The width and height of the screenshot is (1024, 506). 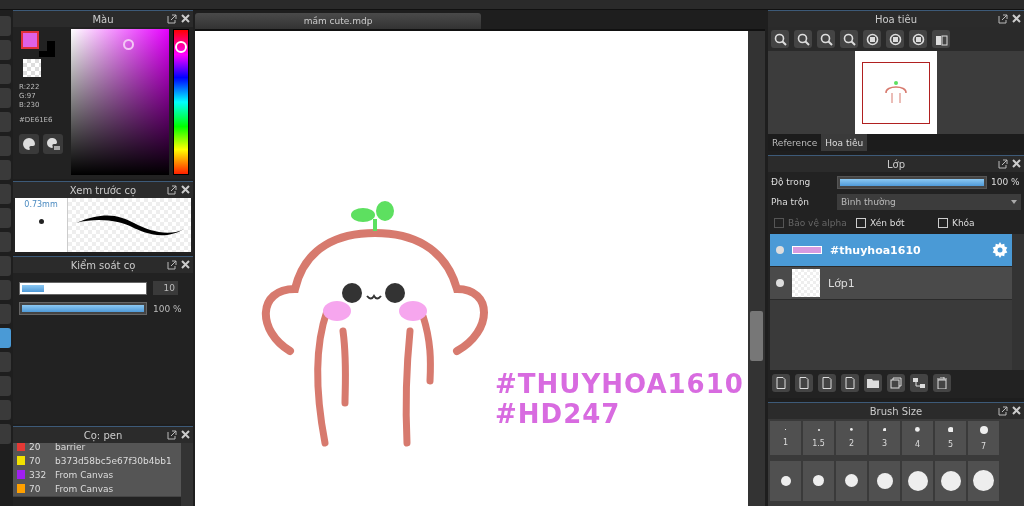 I want to click on folder-icon, so click(x=873, y=383).